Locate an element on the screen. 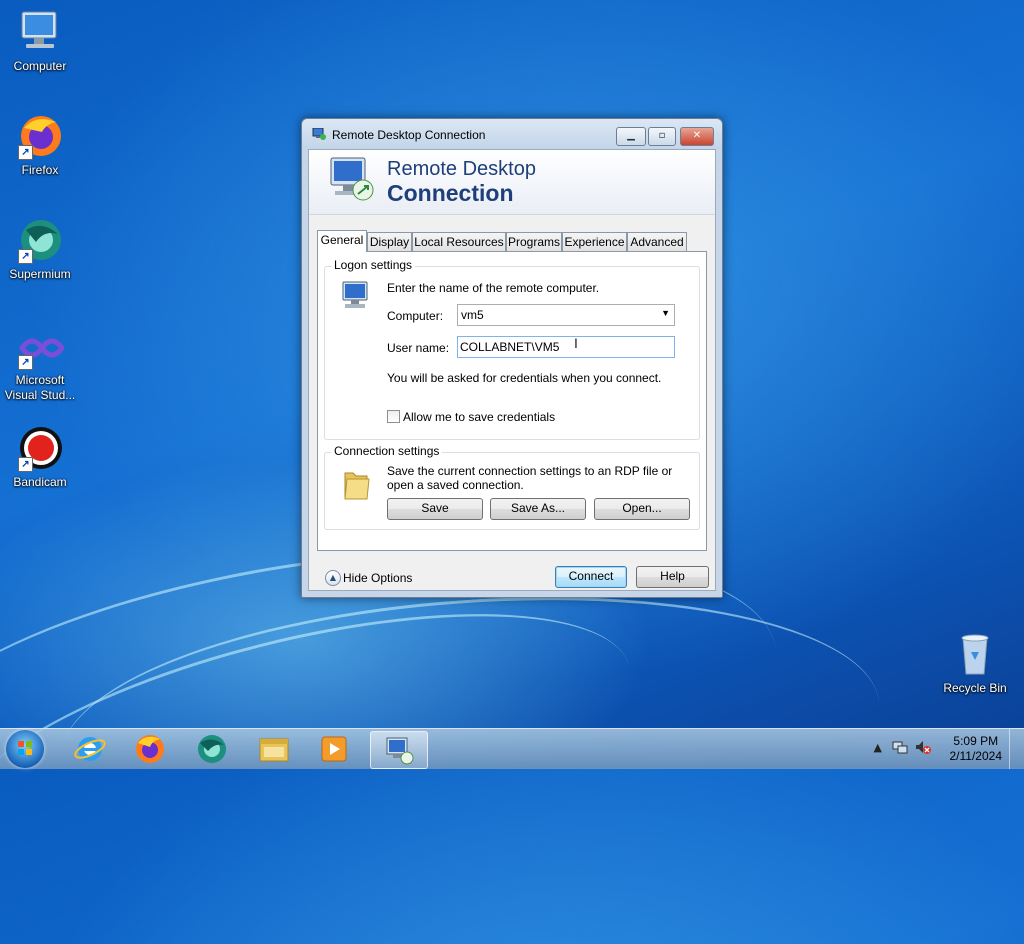 This screenshot has height=944, width=1024. taskbar-supermium is located at coordinates (212, 749).